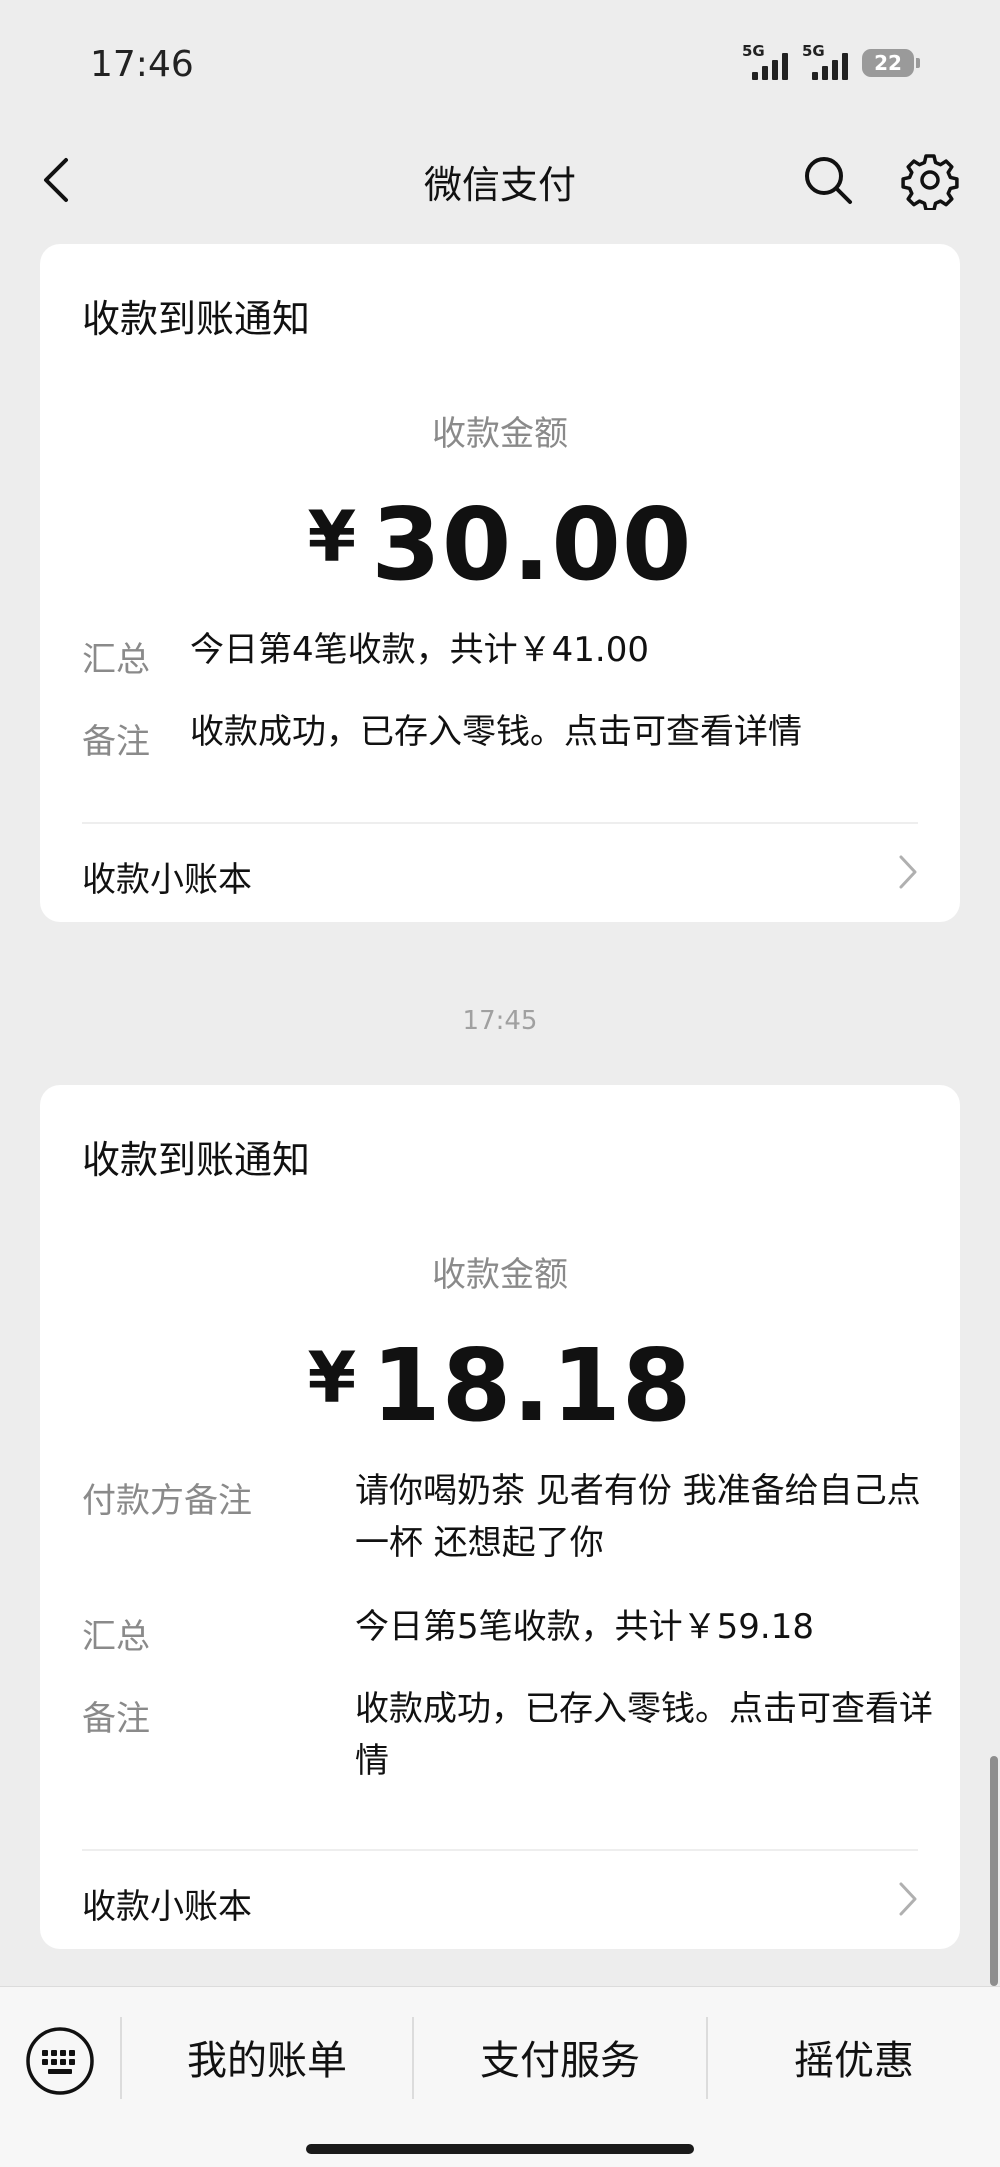  Describe the element at coordinates (828, 180) in the screenshot. I see `search-icon` at that location.